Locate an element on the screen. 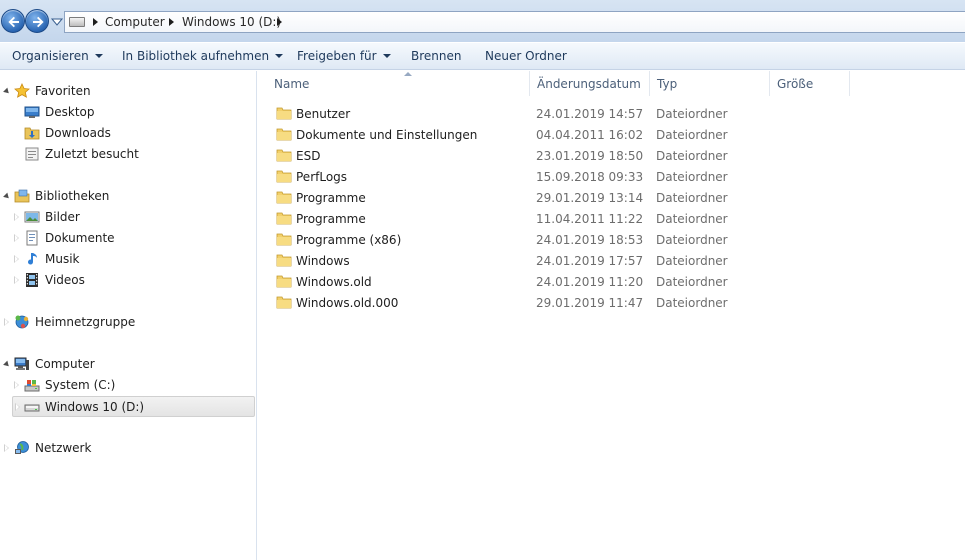 The height and width of the screenshot is (560, 965). table-row: Windows.old 24.01.2019 11:20 Dateiordner is located at coordinates (611, 281).